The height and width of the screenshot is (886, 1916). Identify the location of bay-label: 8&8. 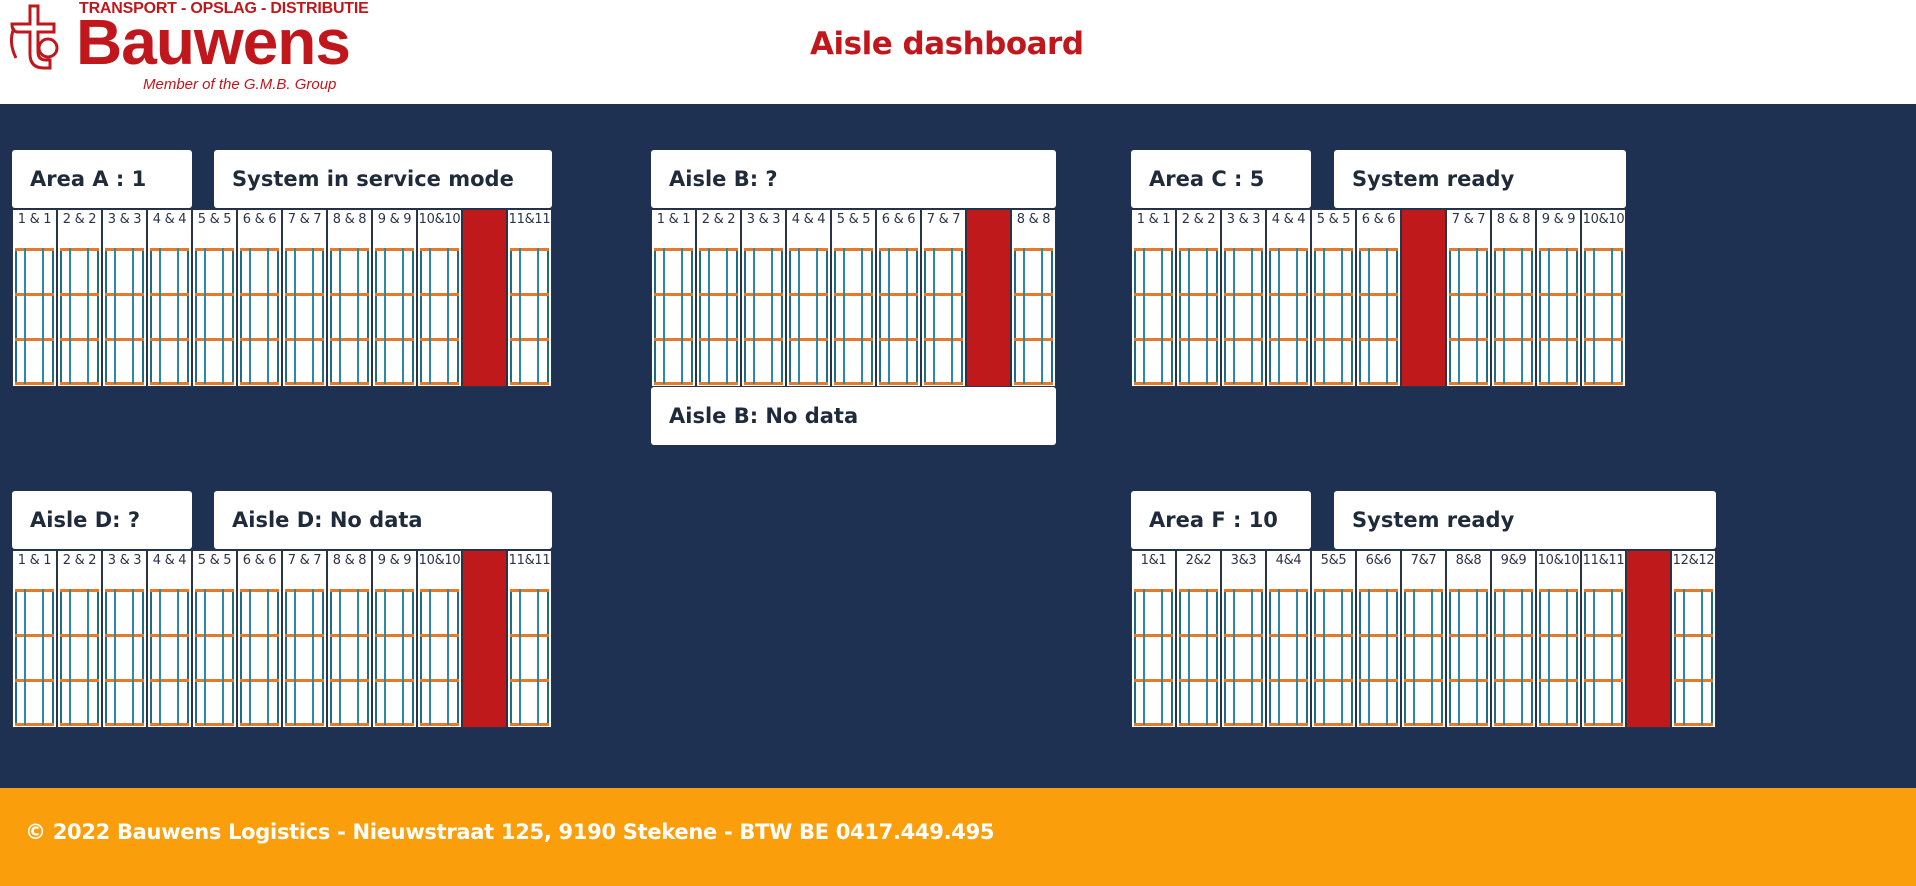
(1468, 560).